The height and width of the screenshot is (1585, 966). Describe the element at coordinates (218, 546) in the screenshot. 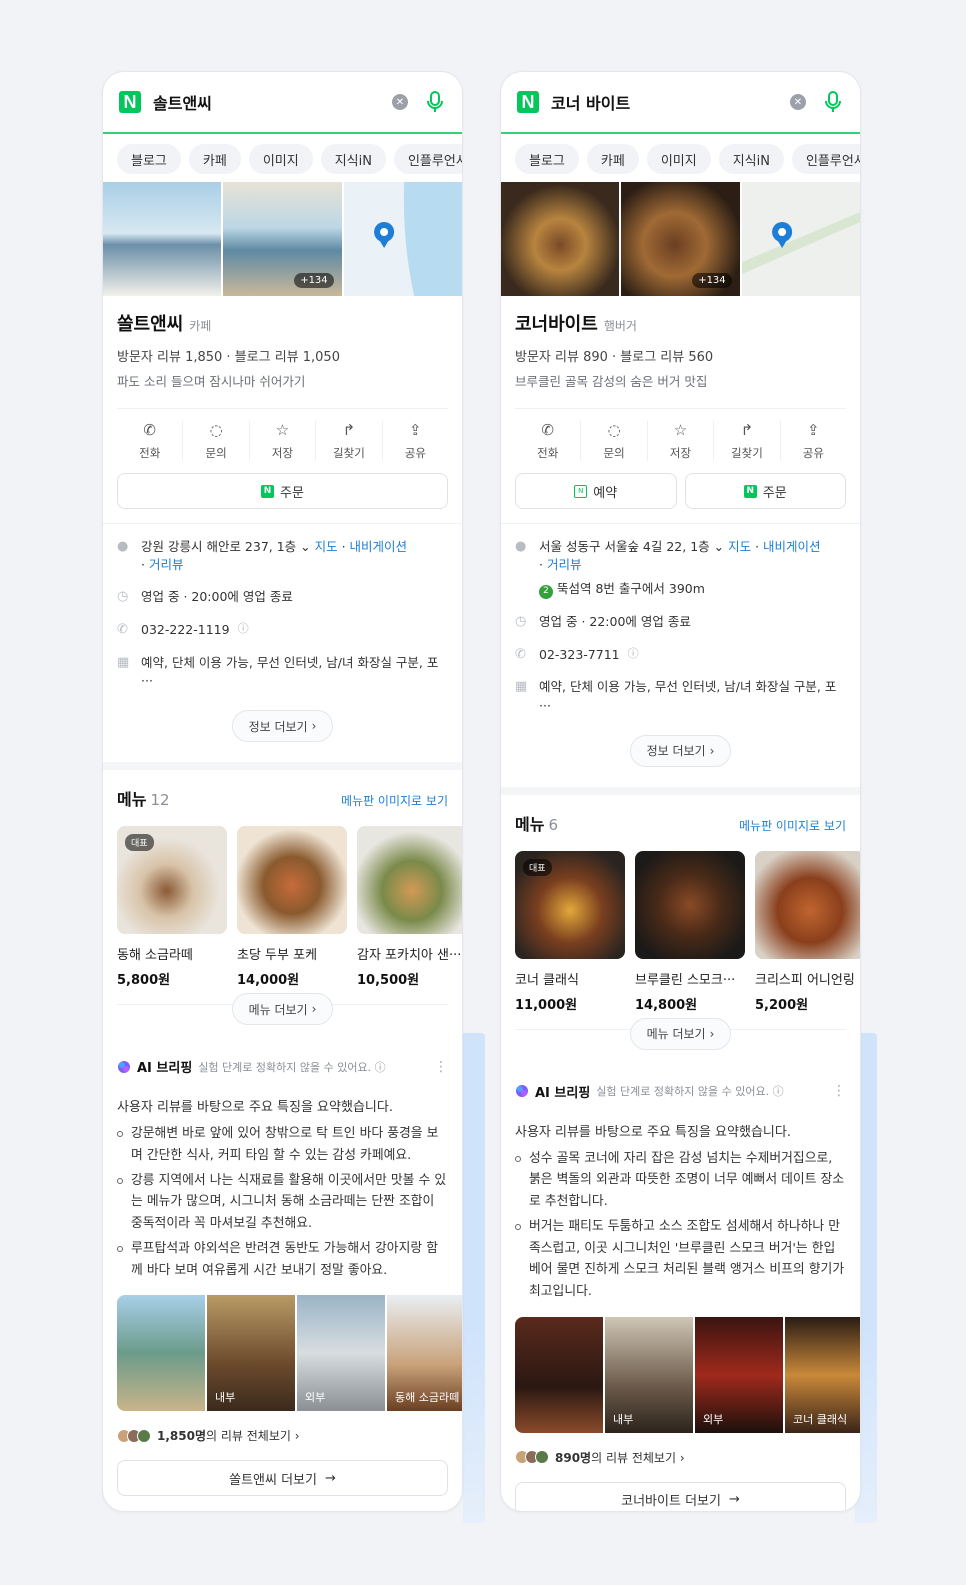

I see `address: 강원 강릉시 해안로 237, 1층` at that location.